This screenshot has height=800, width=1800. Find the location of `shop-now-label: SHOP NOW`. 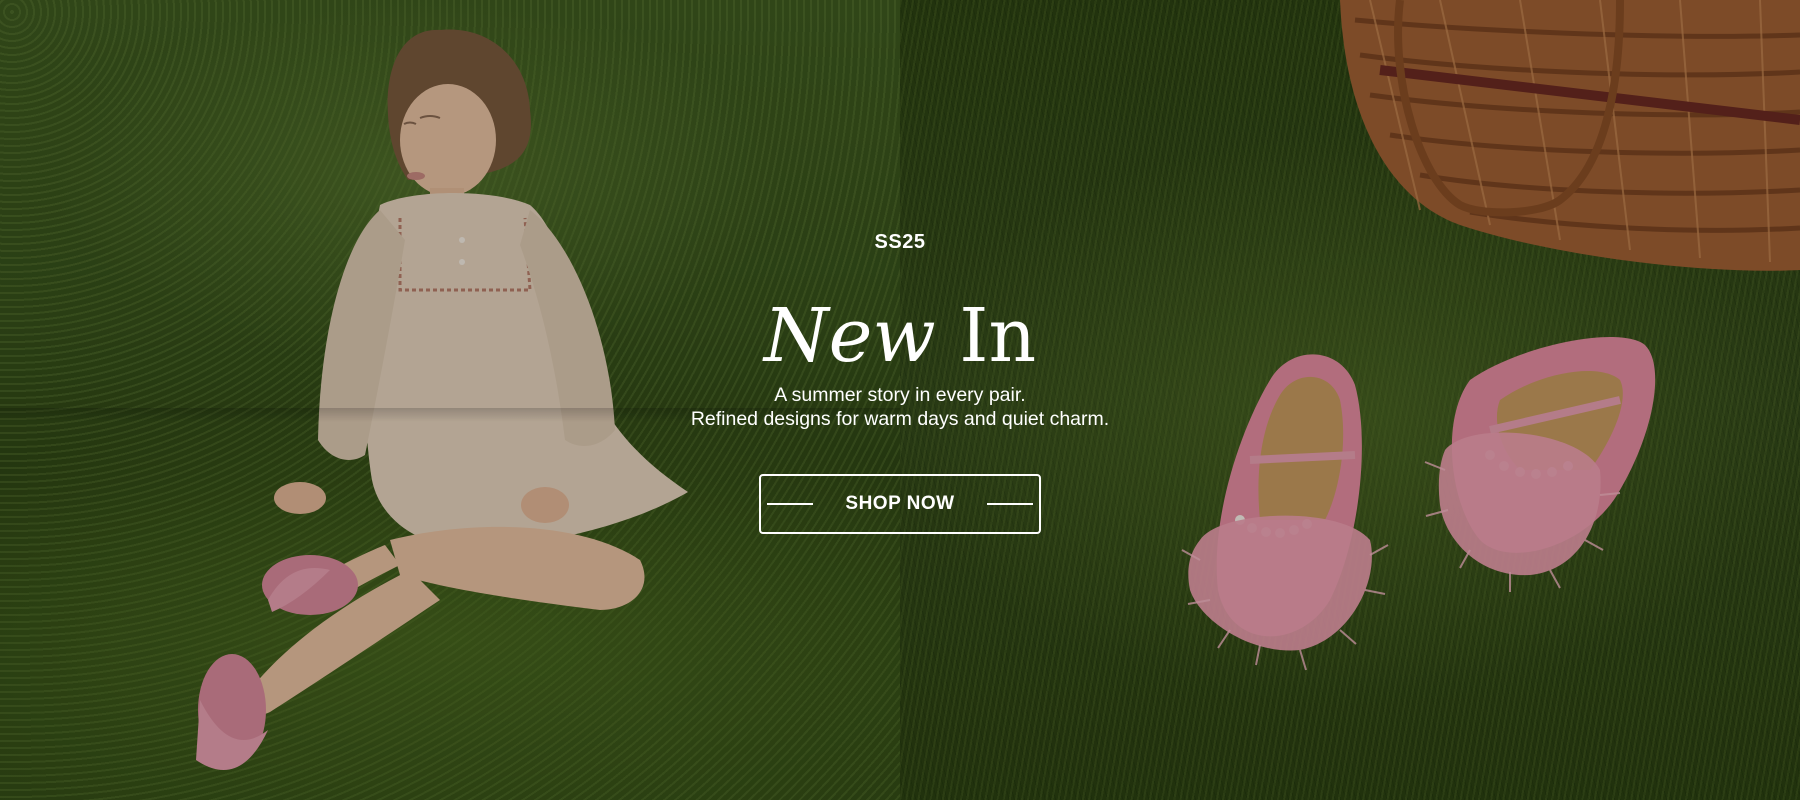

shop-now-label: SHOP NOW is located at coordinates (900, 503).